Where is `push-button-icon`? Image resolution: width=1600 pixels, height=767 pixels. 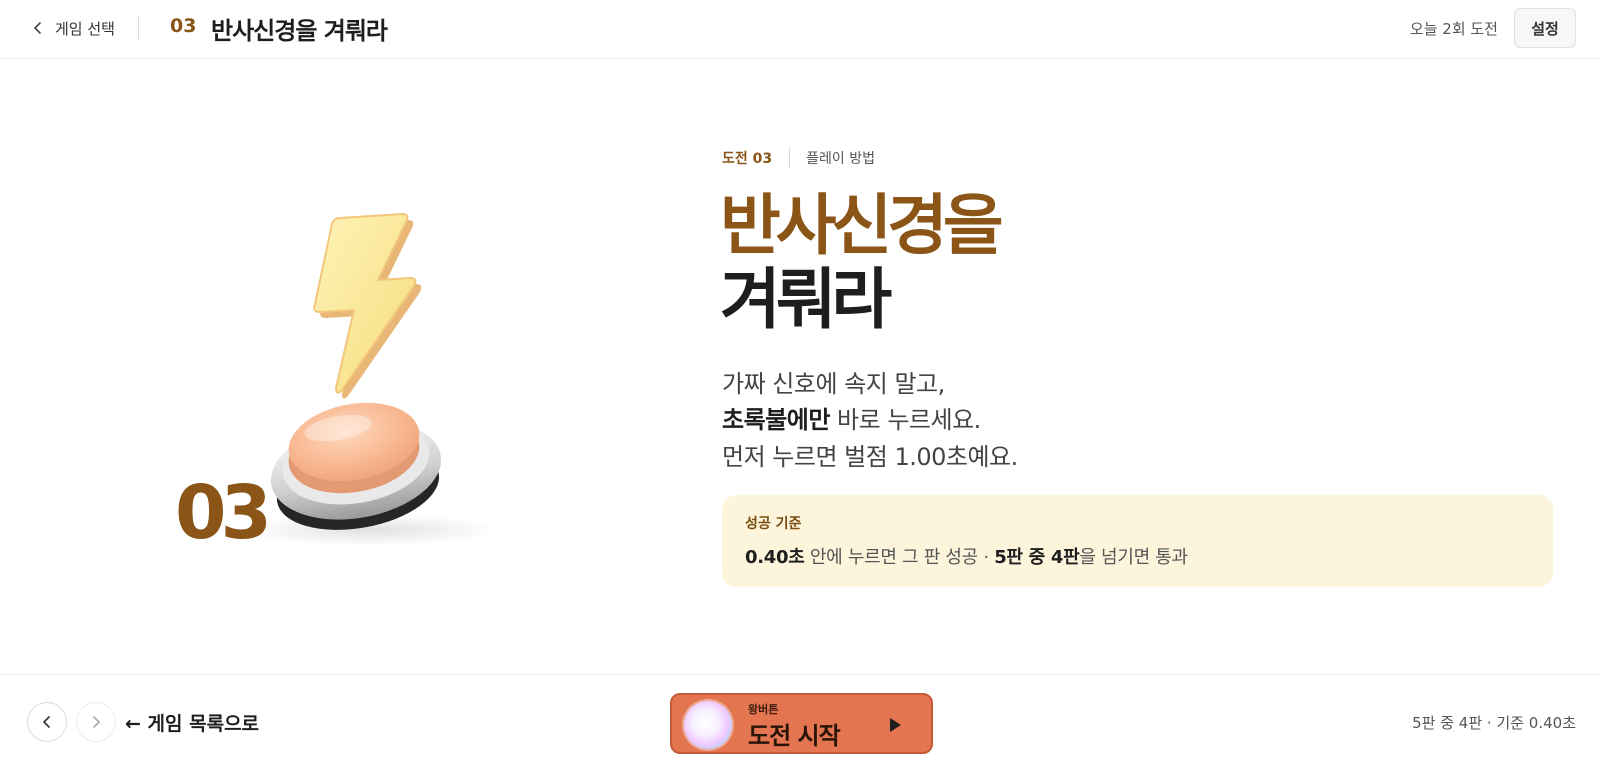 push-button-icon is located at coordinates (365, 474).